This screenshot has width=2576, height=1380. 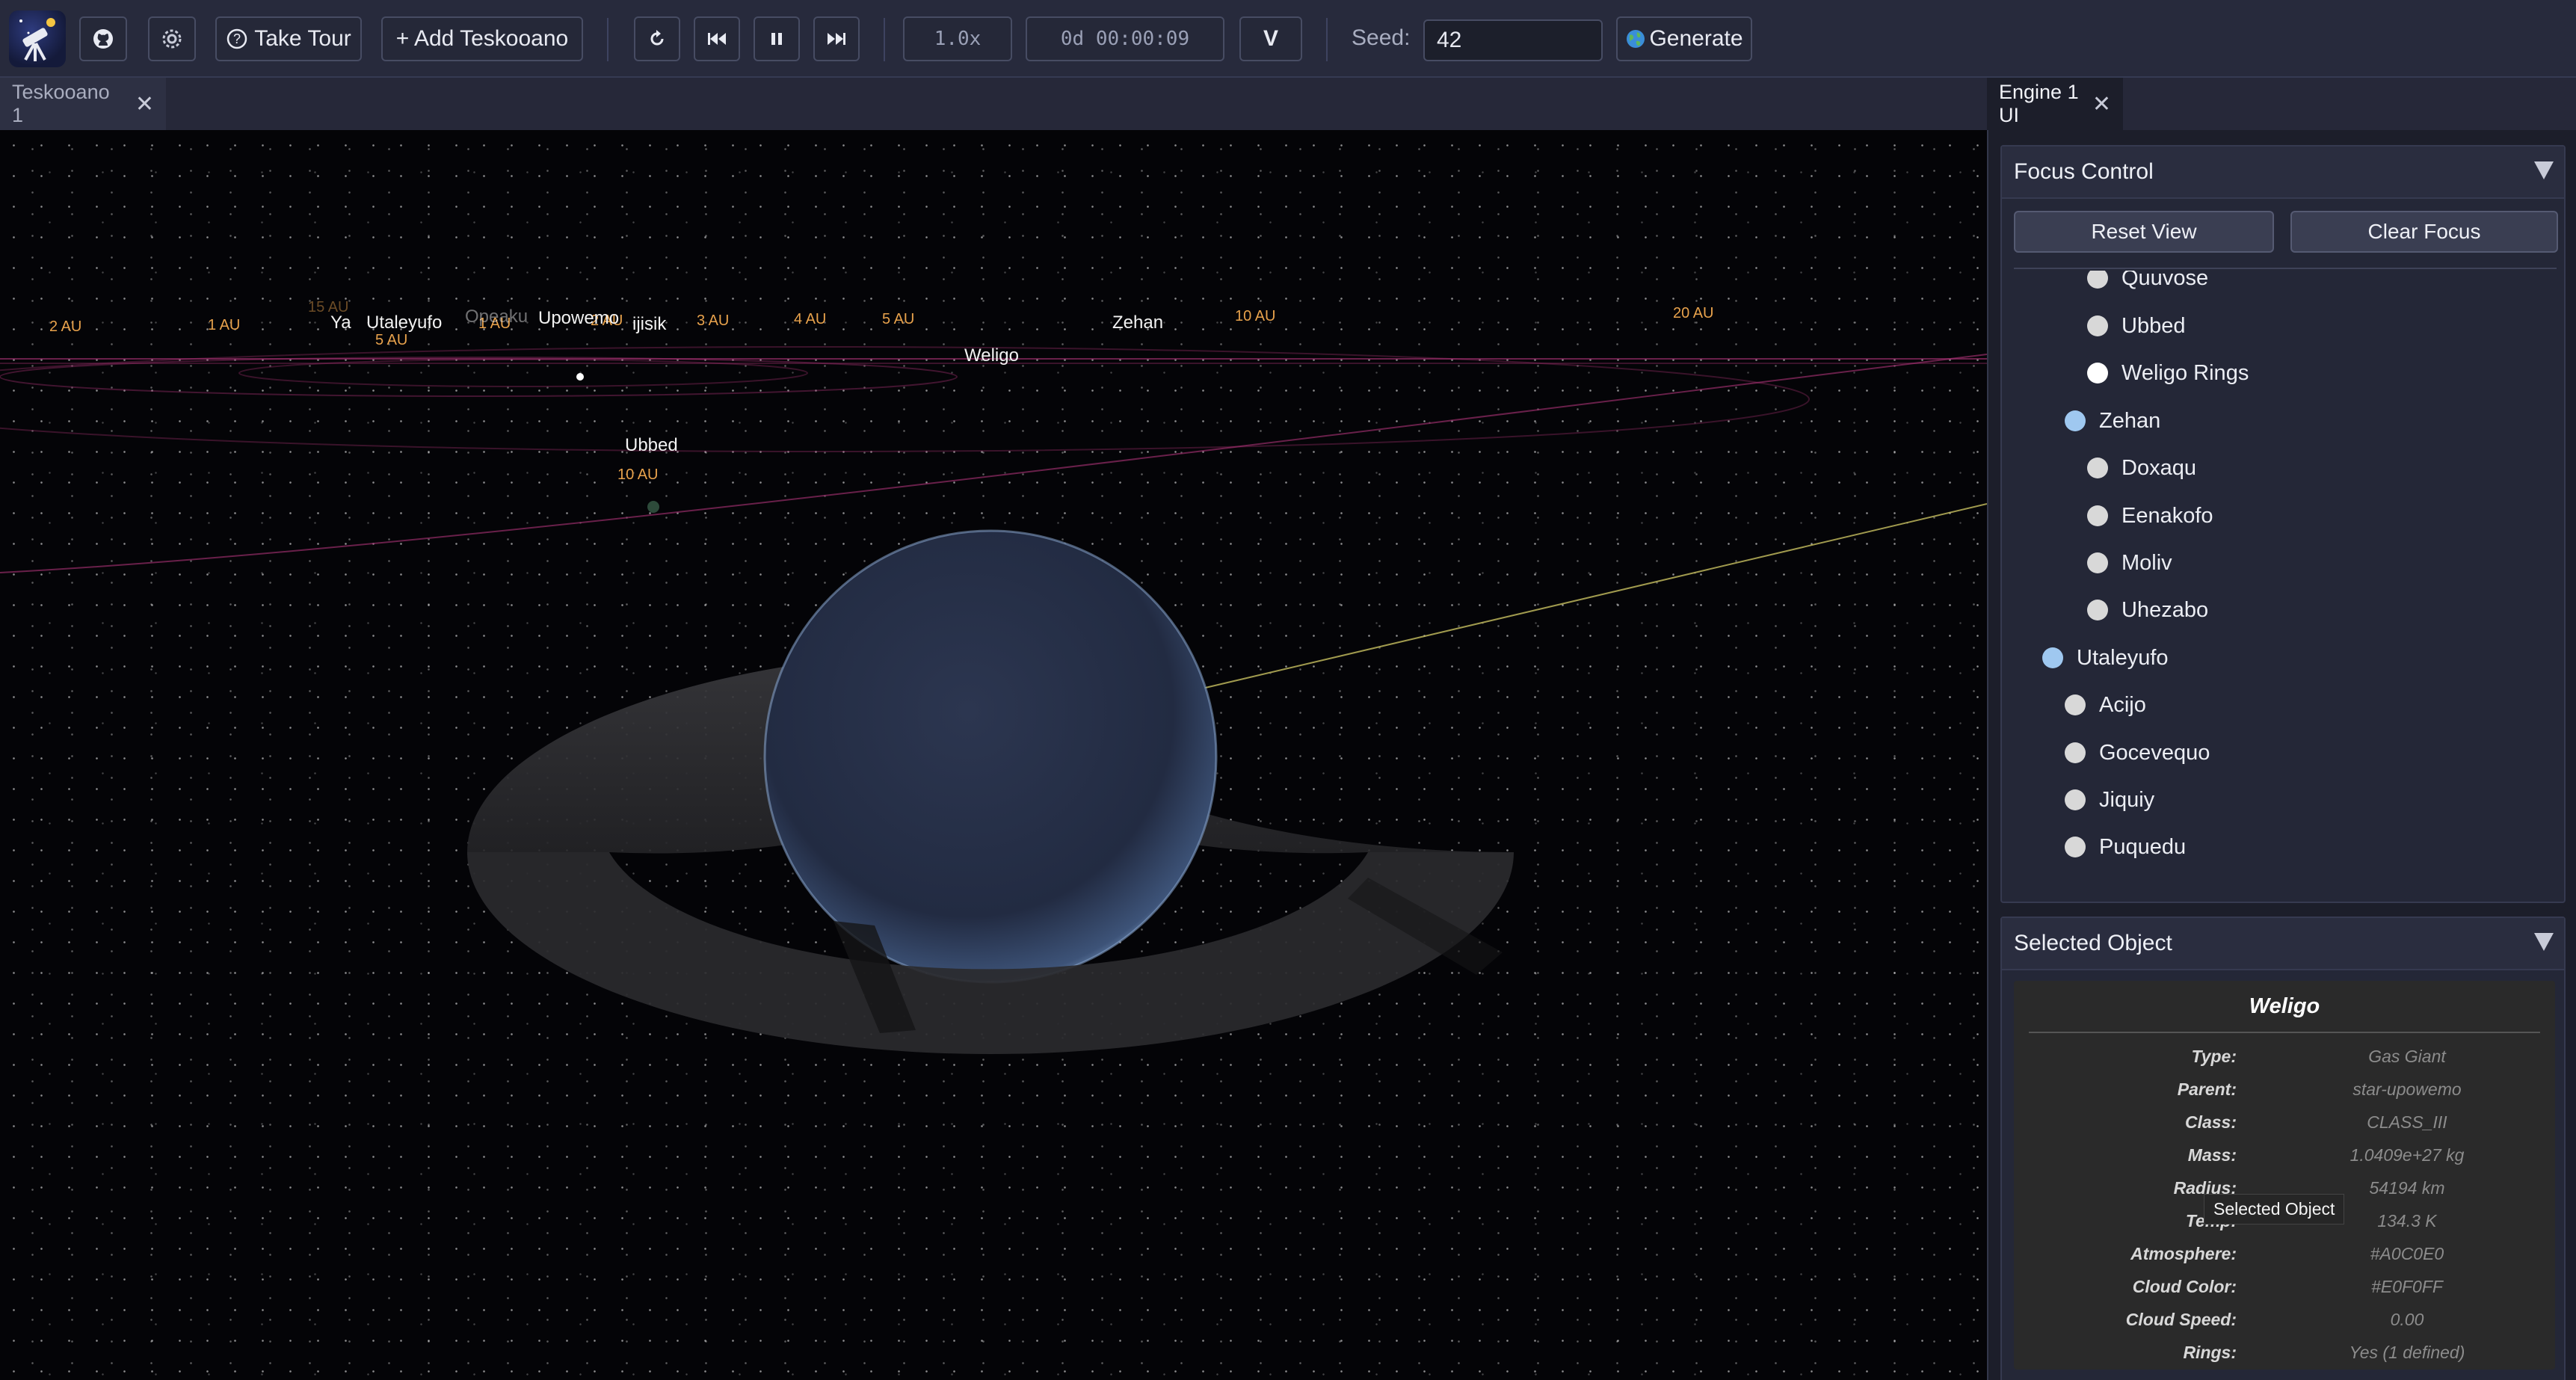 What do you see at coordinates (496, 317) in the screenshot?
I see `body-label-opeaku: Opeaku` at bounding box center [496, 317].